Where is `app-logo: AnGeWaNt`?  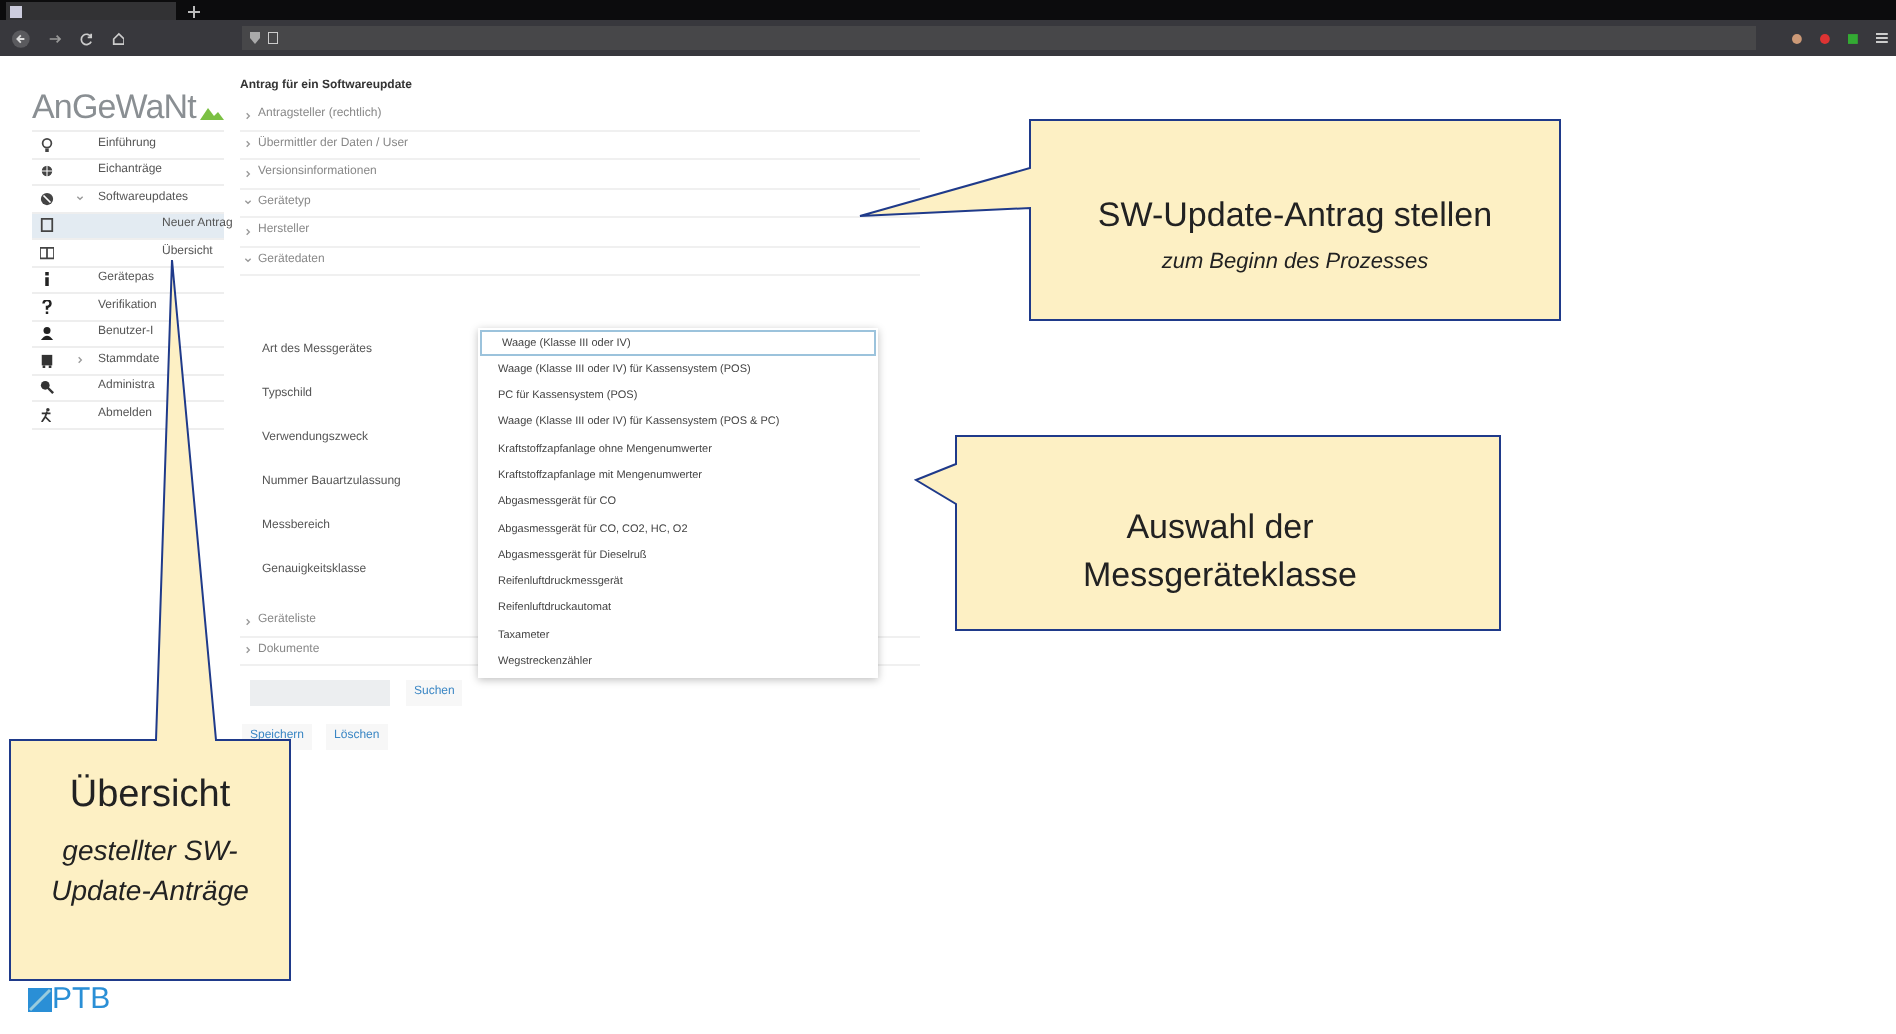 app-logo: AnGeWaNt is located at coordinates (114, 107).